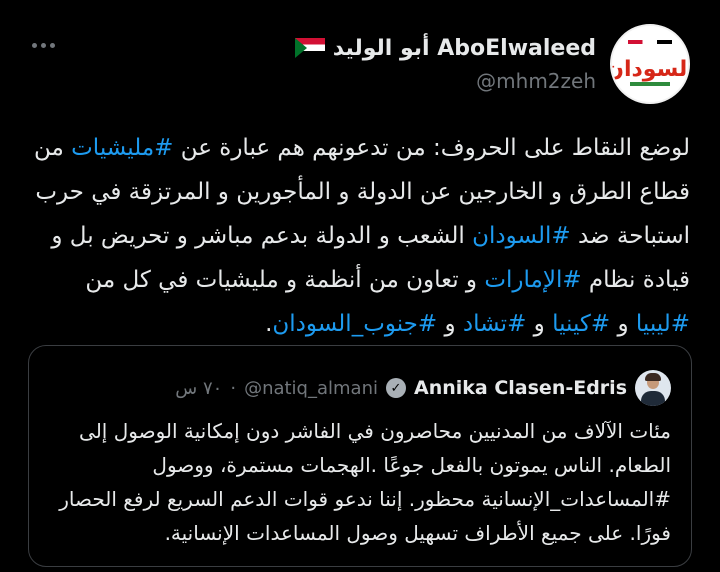  I want to click on name-row: AboElwaleed أبو الوليد, so click(445, 48).